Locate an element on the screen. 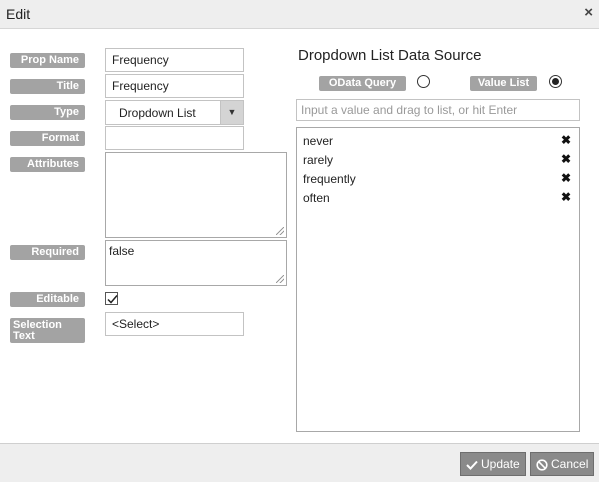  odata-query-label: OData Query is located at coordinates (362, 83).